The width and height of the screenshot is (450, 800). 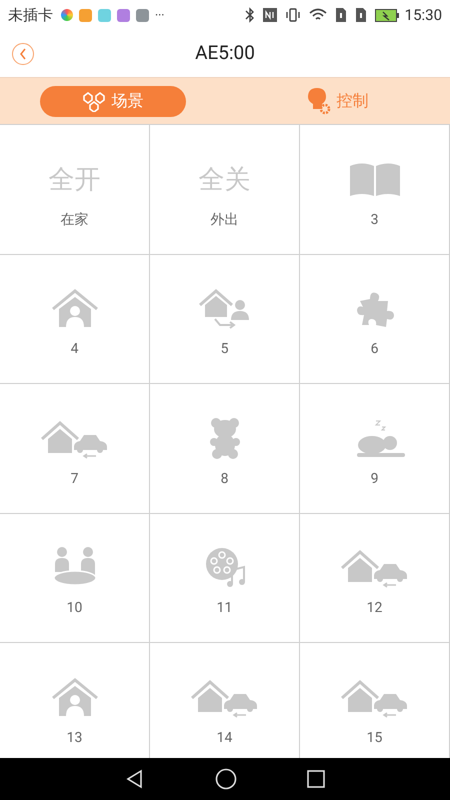 What do you see at coordinates (225, 449) in the screenshot?
I see `scene-tile: 8` at bounding box center [225, 449].